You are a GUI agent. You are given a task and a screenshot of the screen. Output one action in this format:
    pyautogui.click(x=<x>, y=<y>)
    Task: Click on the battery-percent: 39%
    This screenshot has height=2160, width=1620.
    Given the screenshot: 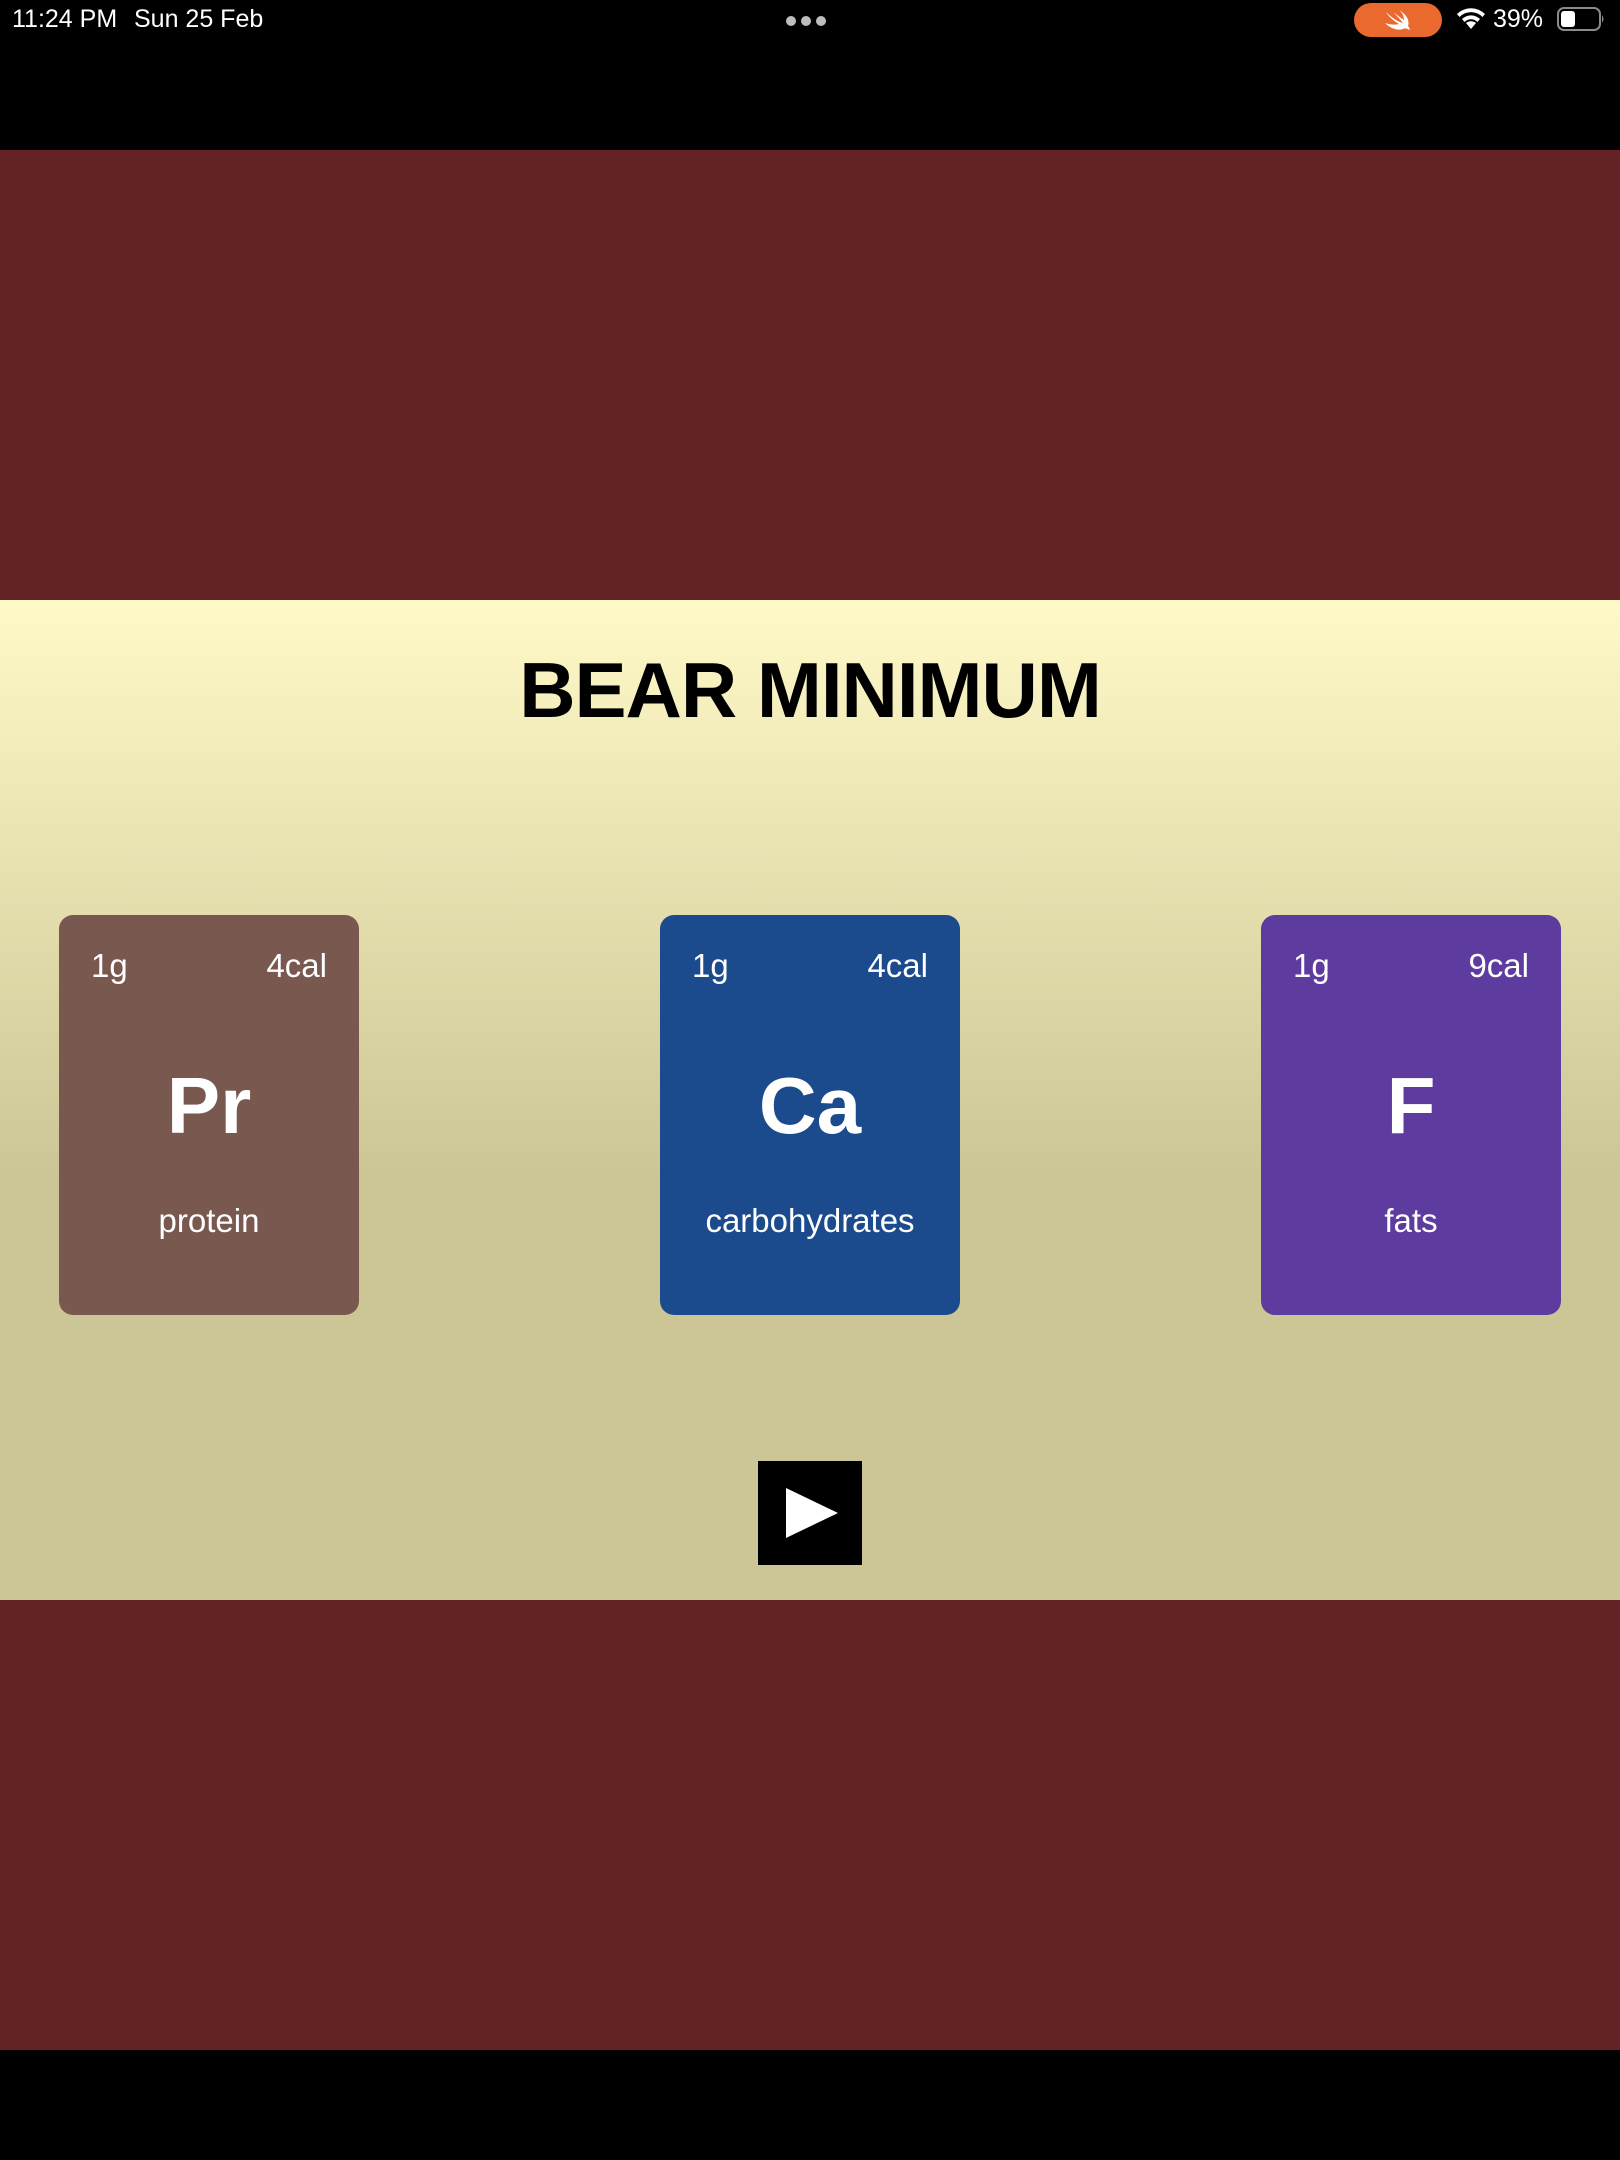 What is the action you would take?
    pyautogui.click(x=1518, y=19)
    